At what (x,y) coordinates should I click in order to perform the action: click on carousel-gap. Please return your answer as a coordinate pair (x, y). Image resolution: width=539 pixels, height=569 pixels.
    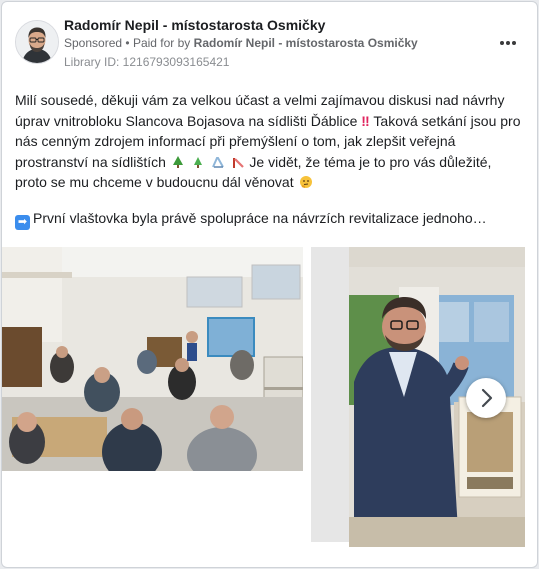
    Looking at the image, I should click on (330, 394).